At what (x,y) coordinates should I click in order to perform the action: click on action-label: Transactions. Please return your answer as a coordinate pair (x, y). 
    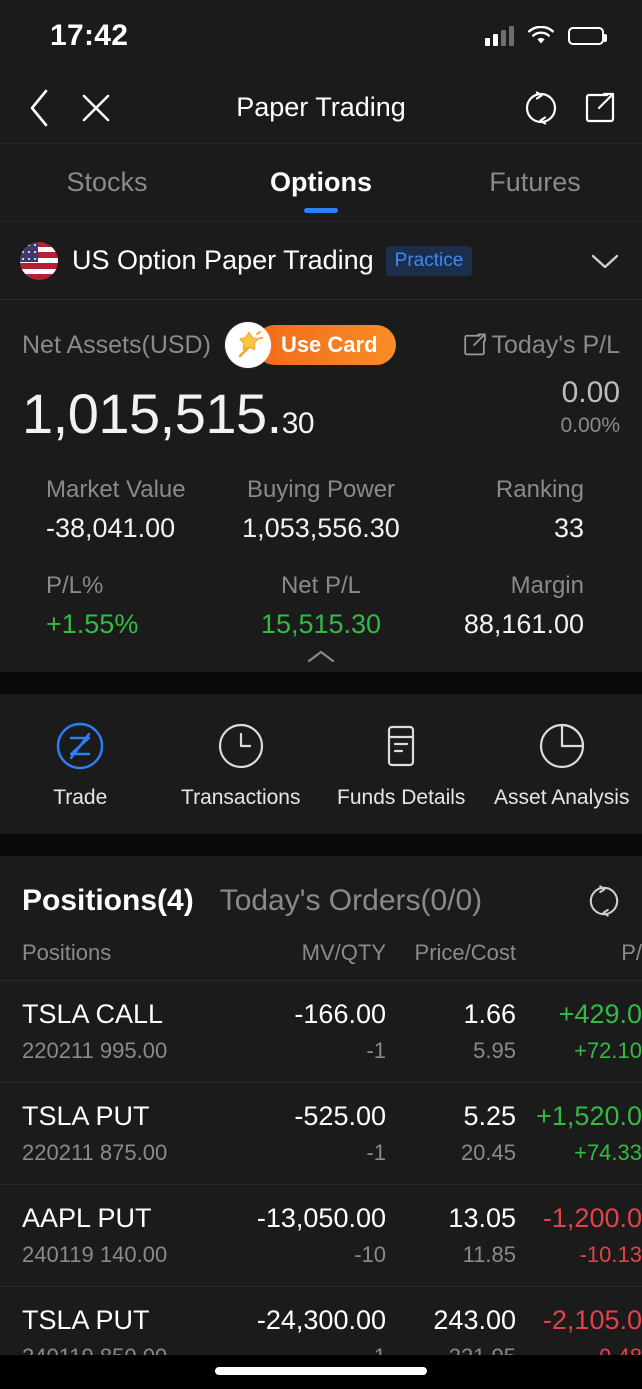
    Looking at the image, I should click on (241, 797).